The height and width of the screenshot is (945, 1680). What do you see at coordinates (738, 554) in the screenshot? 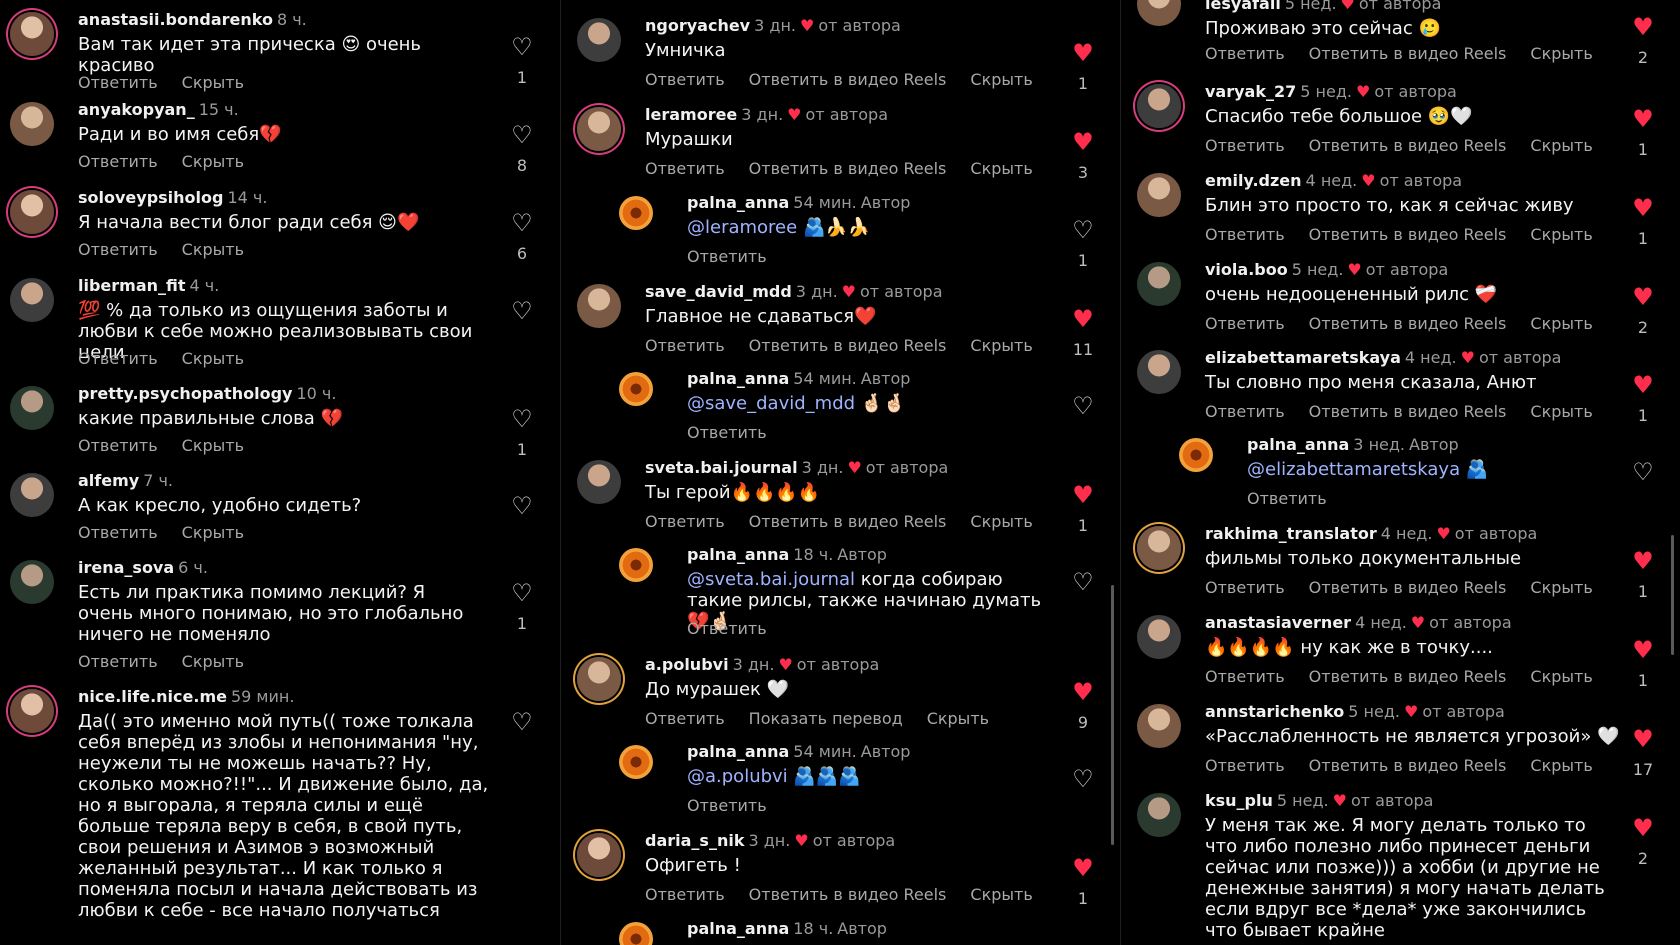
I see `username: palna_anna` at bounding box center [738, 554].